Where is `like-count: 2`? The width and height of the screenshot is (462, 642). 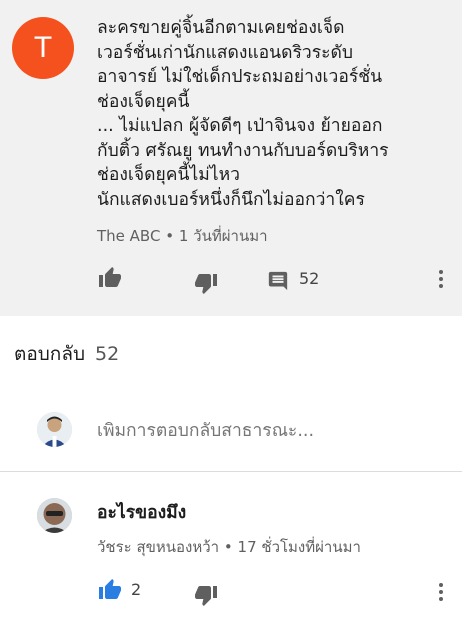 like-count: 2 is located at coordinates (136, 589).